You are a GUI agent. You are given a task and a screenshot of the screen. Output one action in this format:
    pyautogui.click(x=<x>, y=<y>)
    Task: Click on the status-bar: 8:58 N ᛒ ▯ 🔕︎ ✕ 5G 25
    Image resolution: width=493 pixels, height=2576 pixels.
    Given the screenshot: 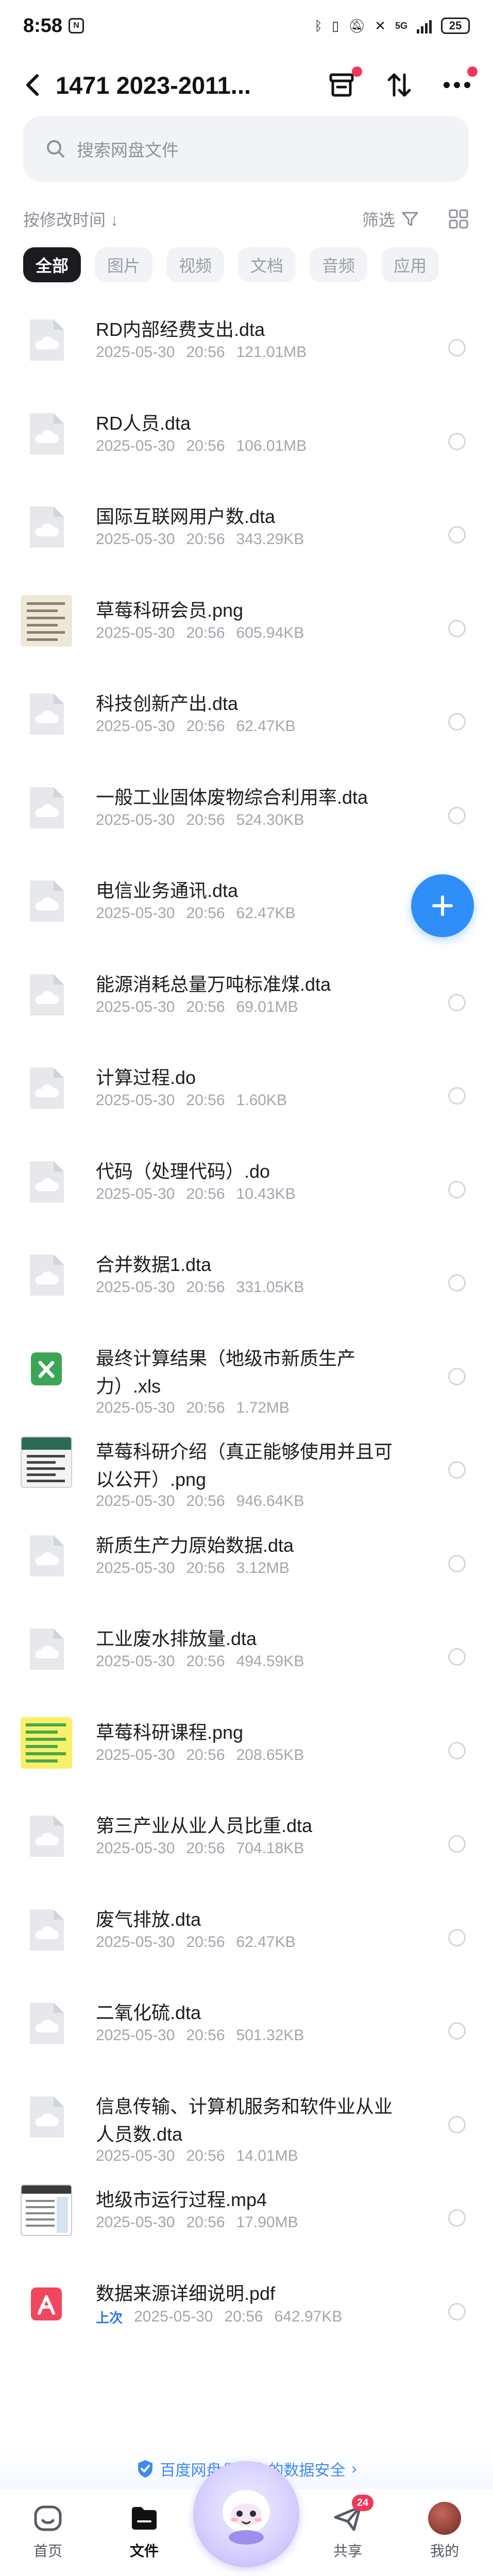 What is the action you would take?
    pyautogui.click(x=246, y=26)
    